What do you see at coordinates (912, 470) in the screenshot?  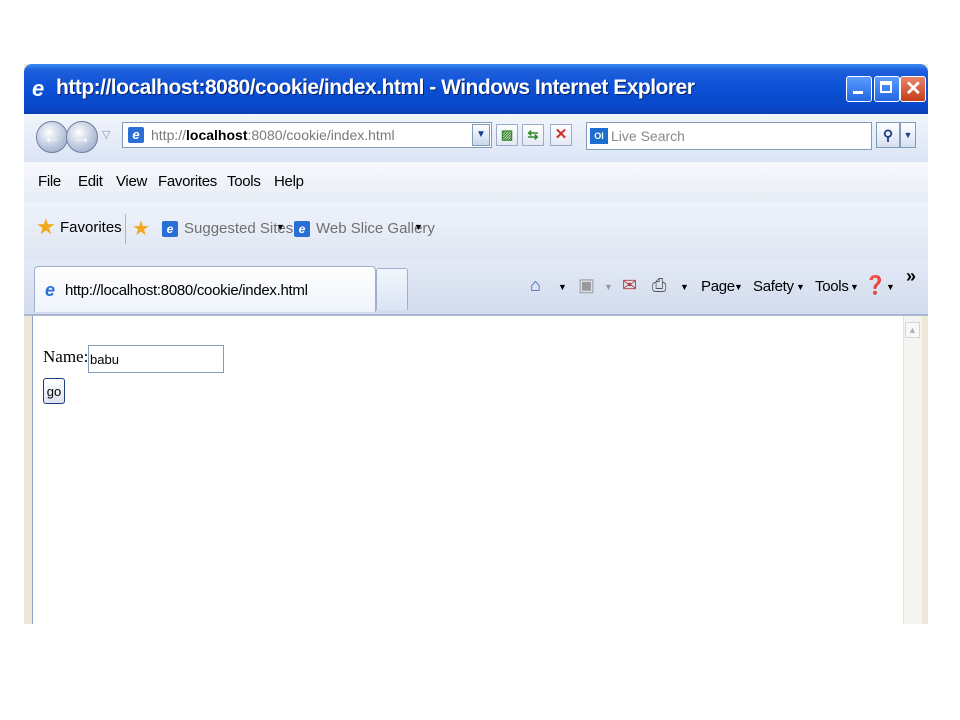 I see `vertical-scrollbar: ▲` at bounding box center [912, 470].